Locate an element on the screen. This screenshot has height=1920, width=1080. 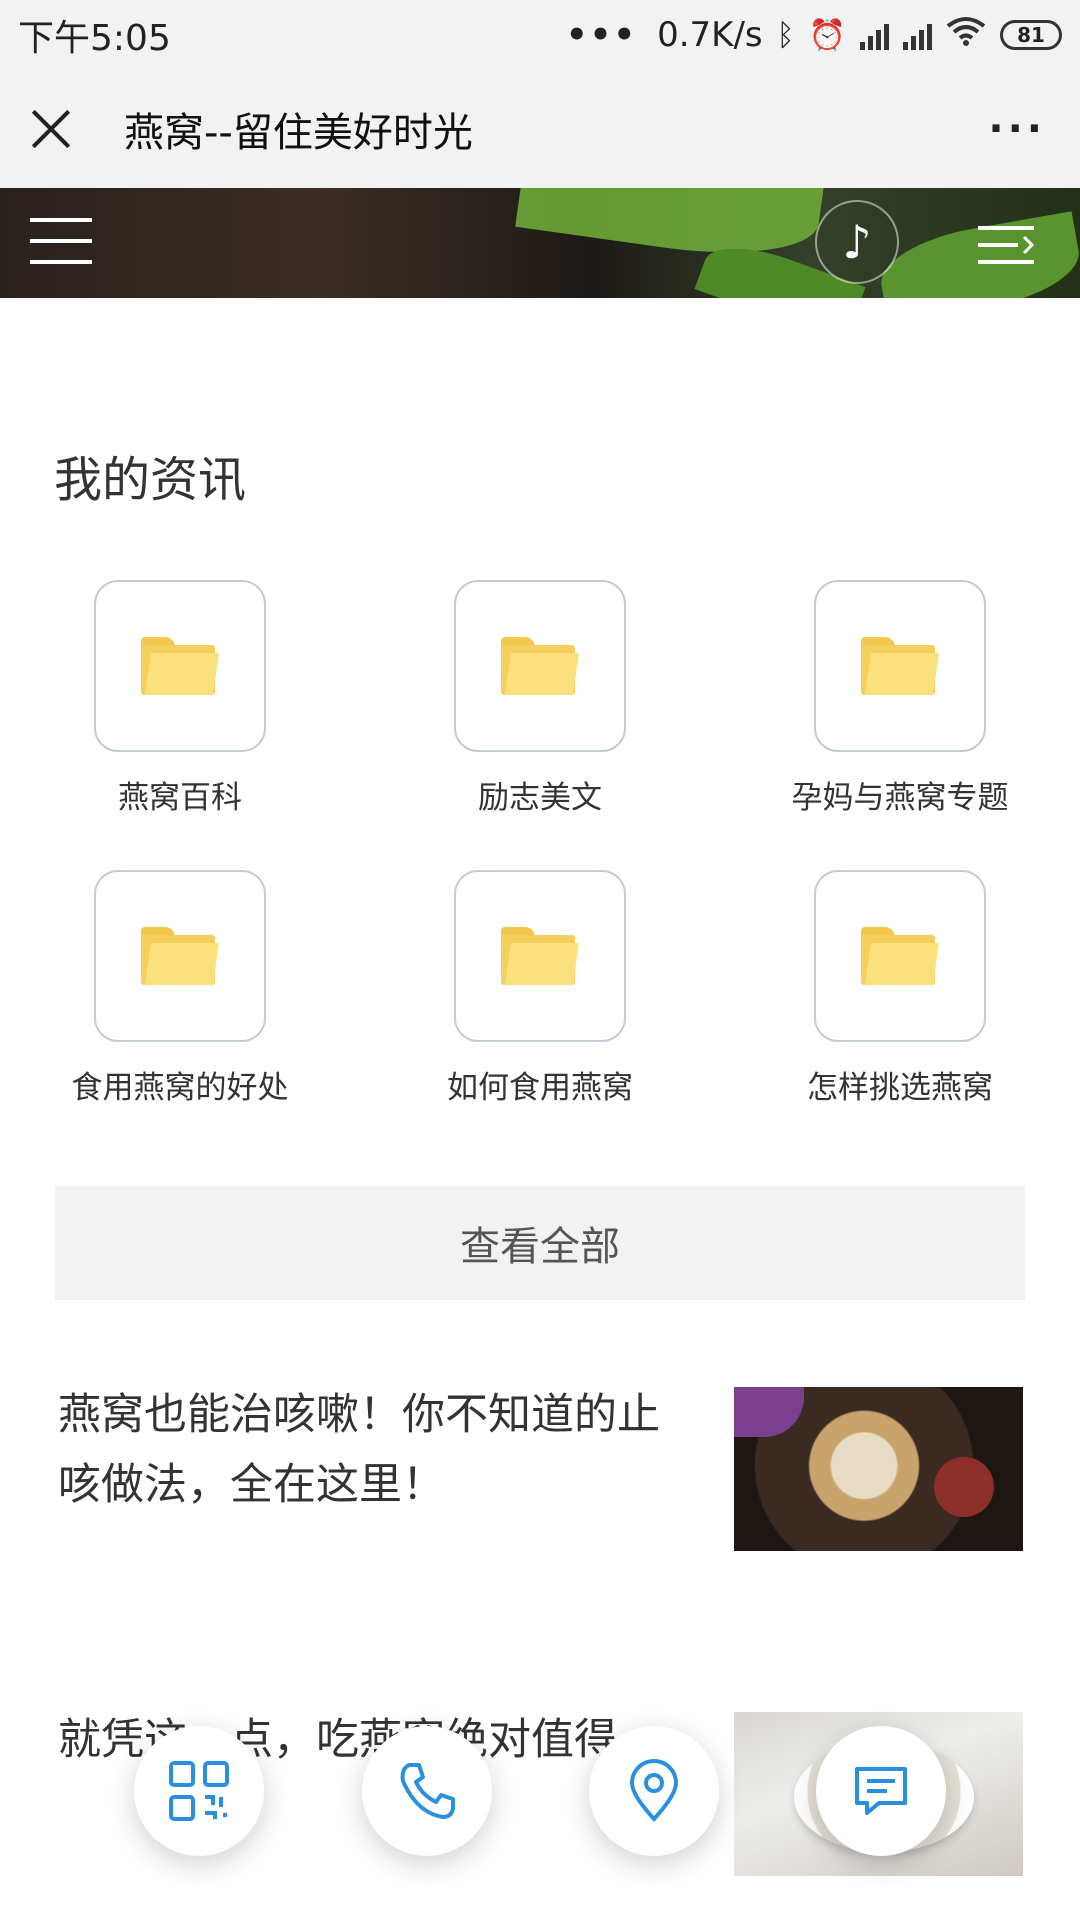
category-label: 励志美文 is located at coordinates (540, 798).